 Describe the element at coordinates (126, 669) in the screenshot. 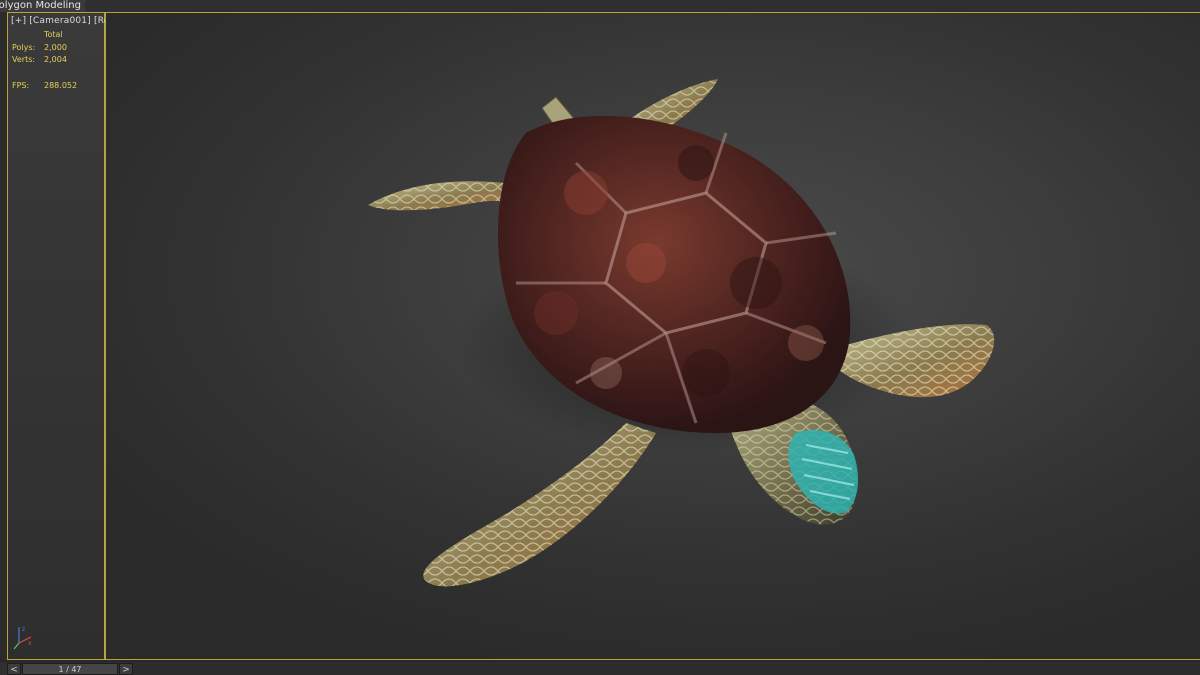

I see `next-frame-button: >` at that location.